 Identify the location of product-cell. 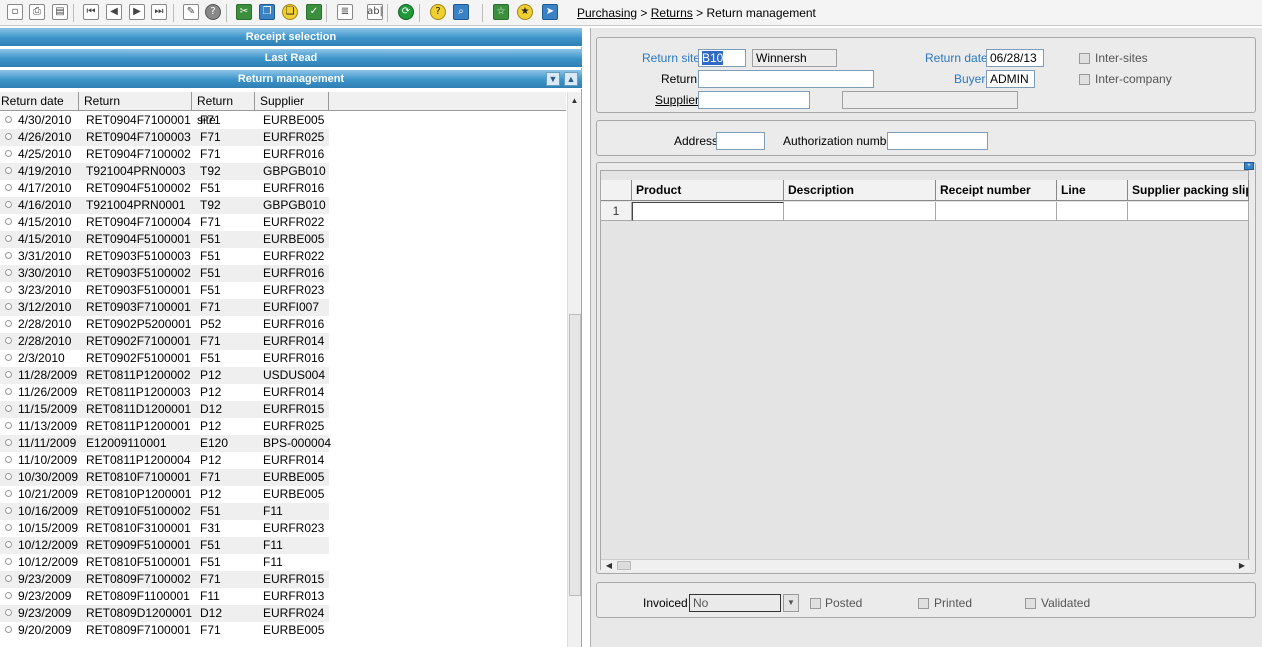
(708, 211).